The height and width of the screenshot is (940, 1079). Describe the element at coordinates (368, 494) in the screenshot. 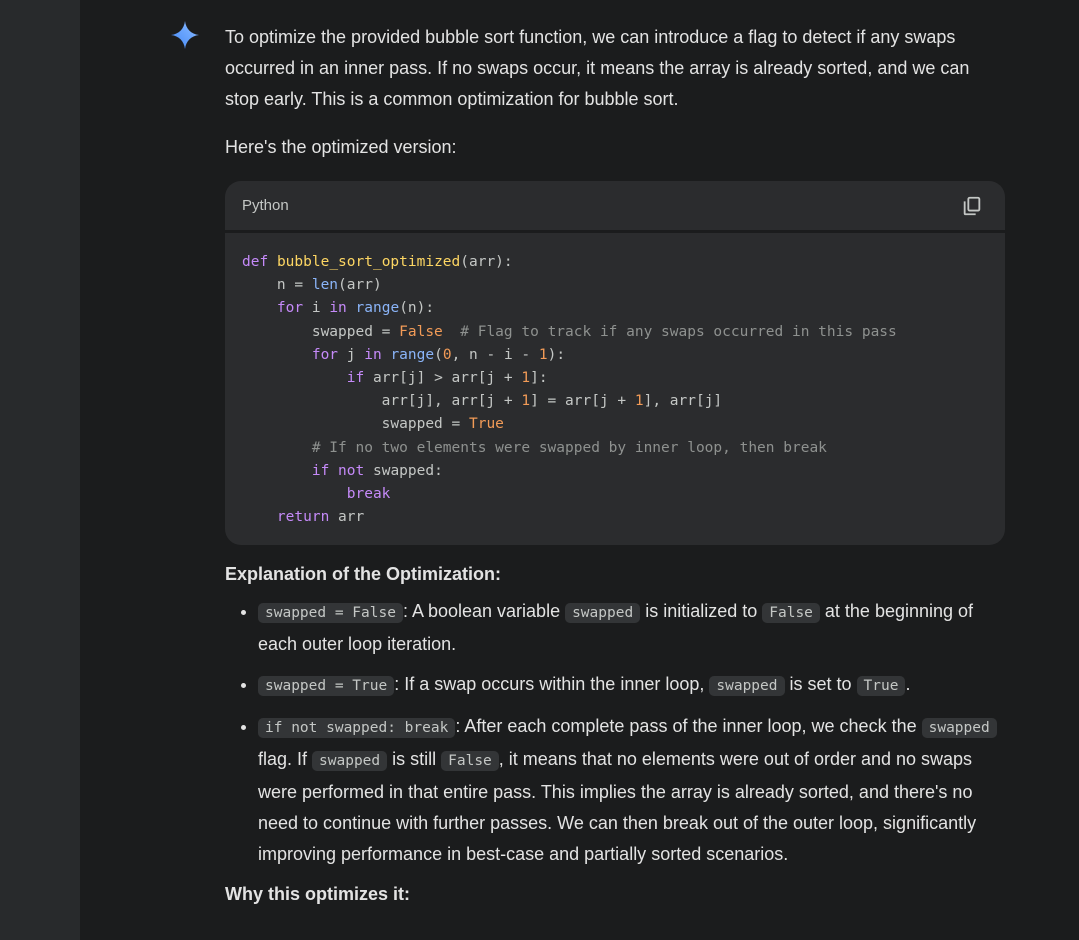

I see `code-line: break` at that location.